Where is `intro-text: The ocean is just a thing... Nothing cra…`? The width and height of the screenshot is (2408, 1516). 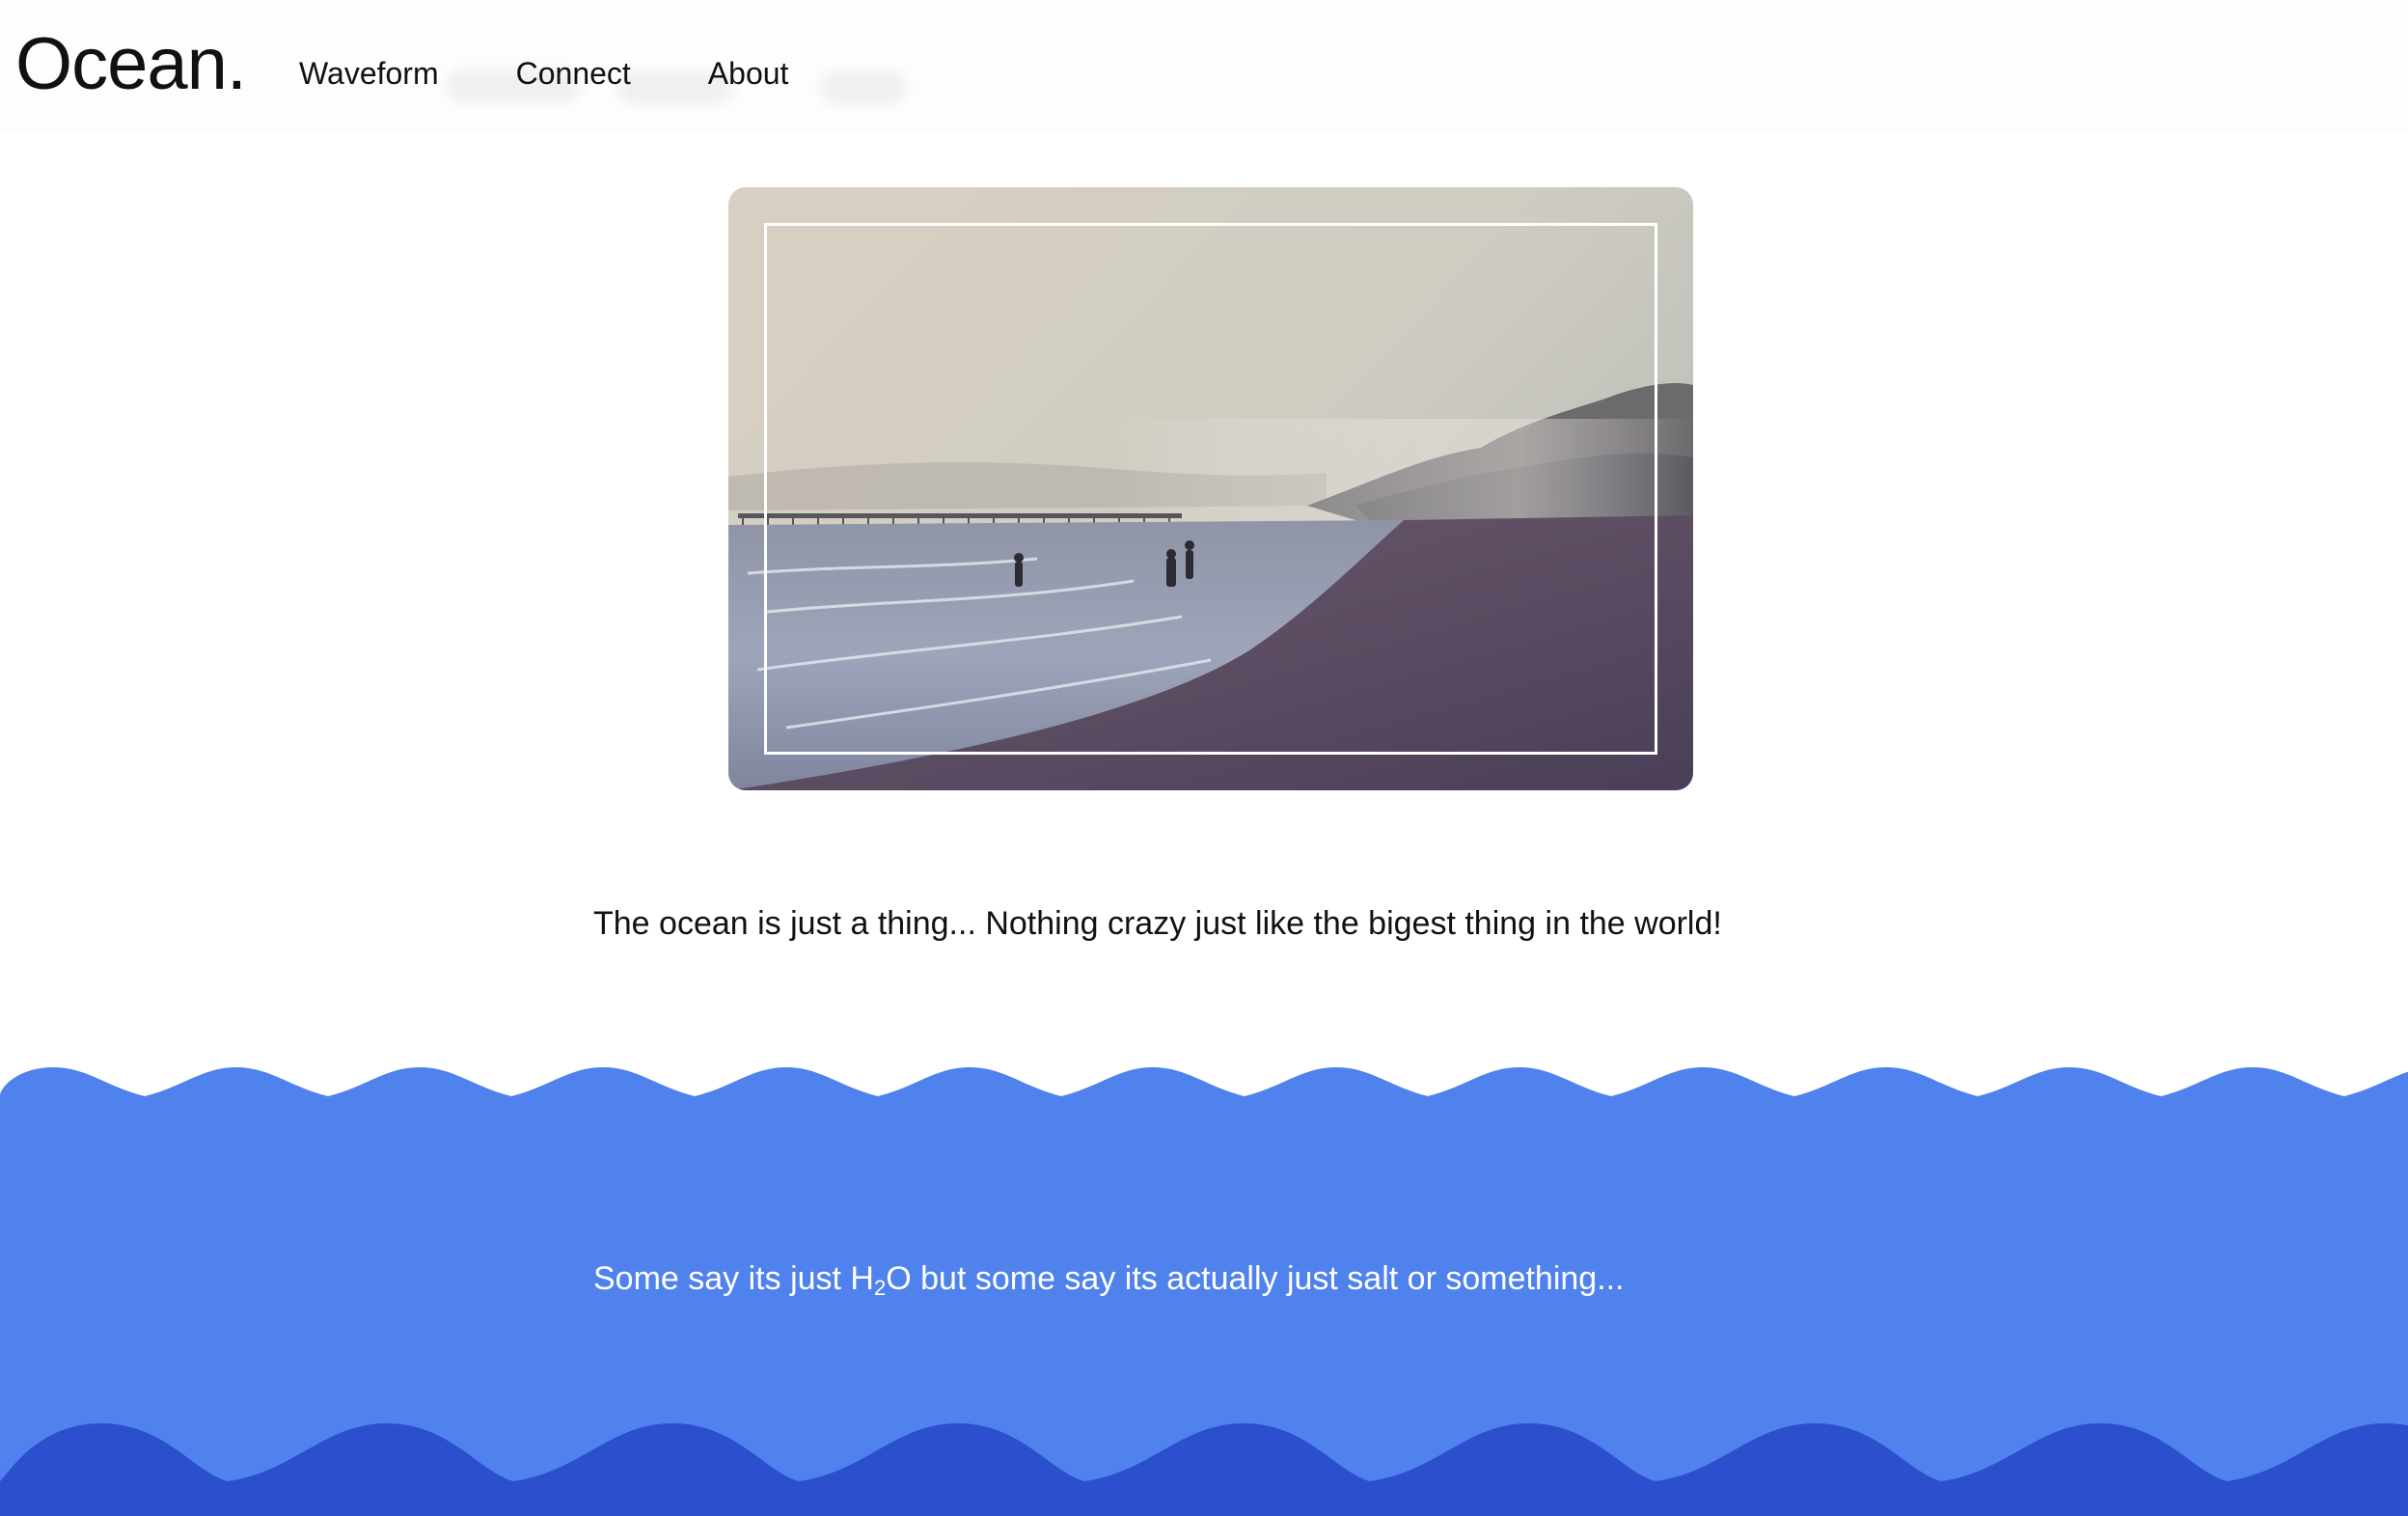 intro-text: The ocean is just a thing... Nothing cra… is located at coordinates (1157, 923).